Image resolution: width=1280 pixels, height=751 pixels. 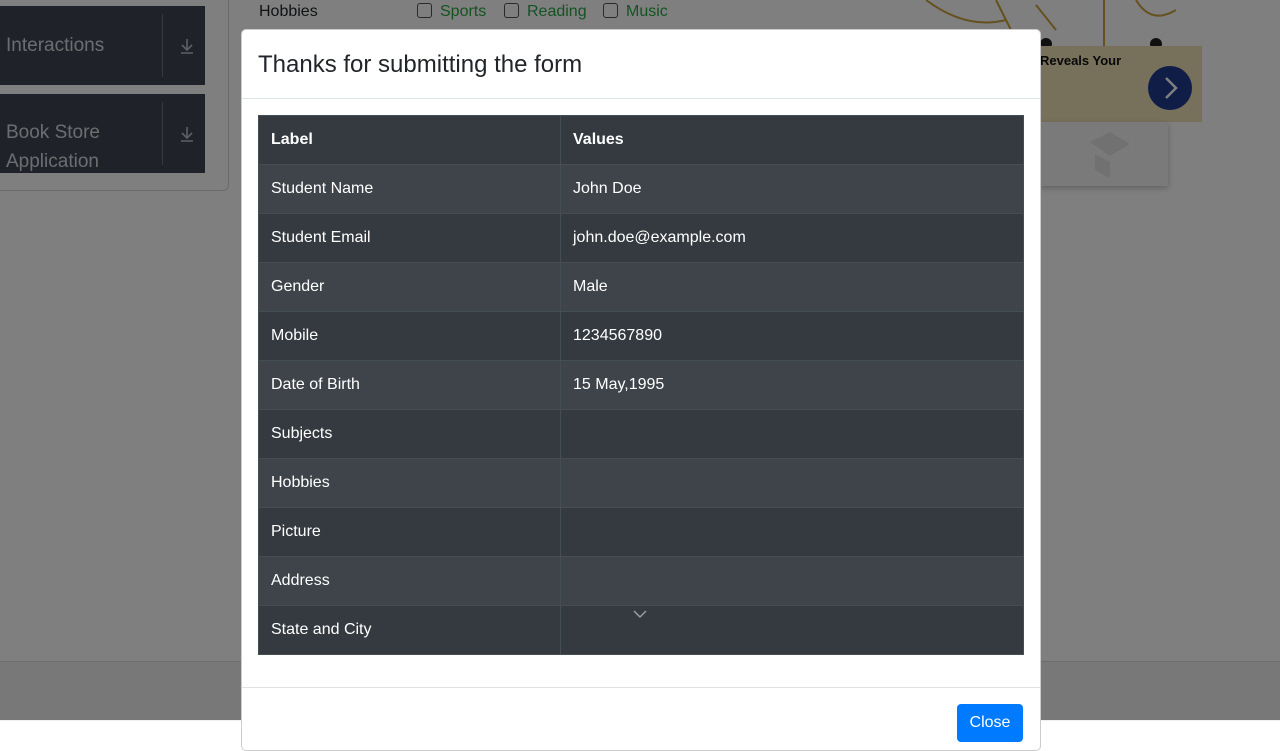 I want to click on table-row: Hobbies, so click(x=641, y=483).